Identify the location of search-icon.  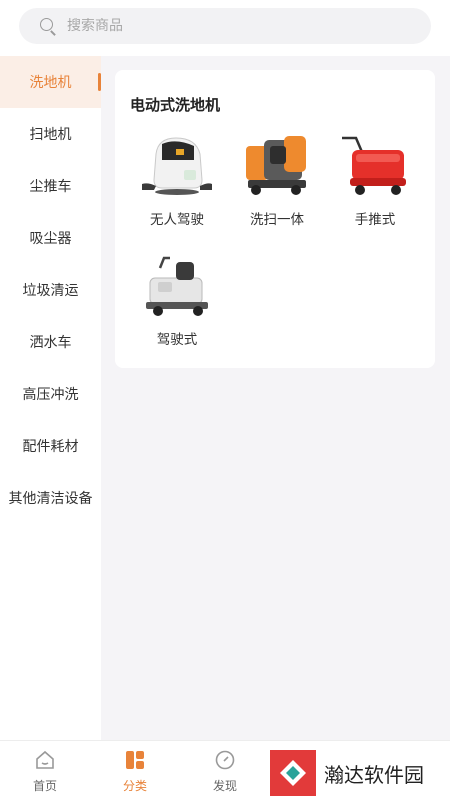
(48, 26).